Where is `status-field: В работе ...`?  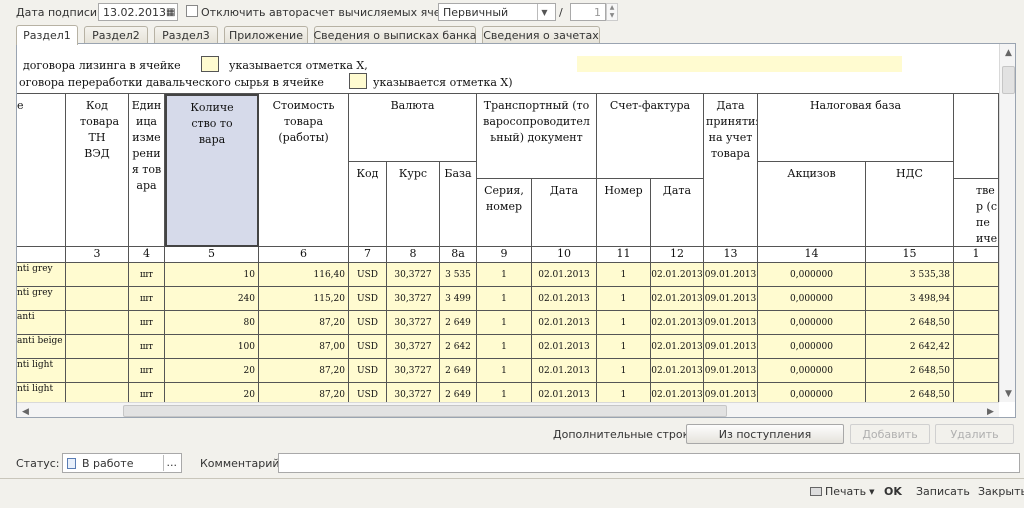 status-field: В работе ... is located at coordinates (122, 463).